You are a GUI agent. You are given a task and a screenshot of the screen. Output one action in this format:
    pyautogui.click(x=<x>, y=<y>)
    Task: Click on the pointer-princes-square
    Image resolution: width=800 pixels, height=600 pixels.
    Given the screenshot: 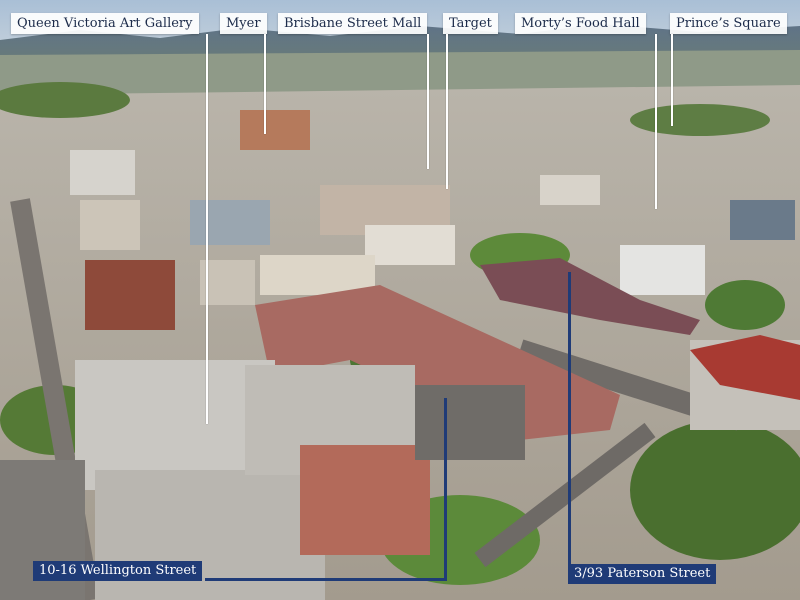 What is the action you would take?
    pyautogui.click(x=672, y=80)
    